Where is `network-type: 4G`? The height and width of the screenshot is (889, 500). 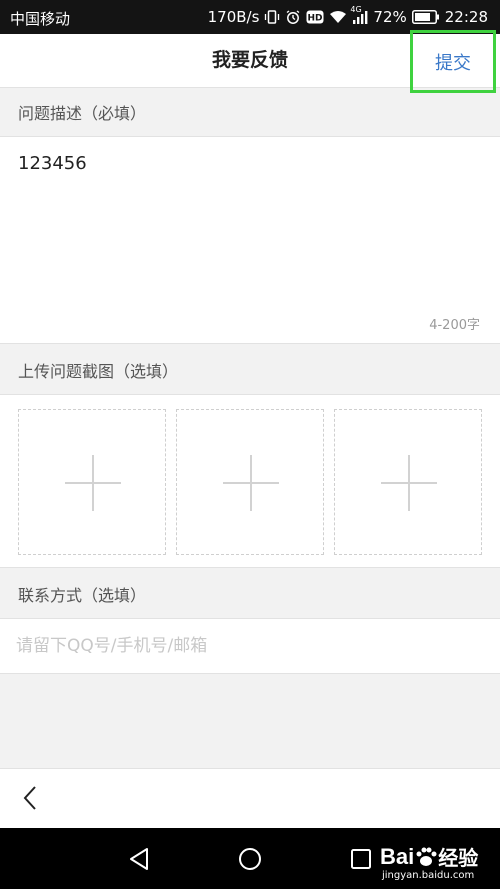 network-type: 4G is located at coordinates (356, 9).